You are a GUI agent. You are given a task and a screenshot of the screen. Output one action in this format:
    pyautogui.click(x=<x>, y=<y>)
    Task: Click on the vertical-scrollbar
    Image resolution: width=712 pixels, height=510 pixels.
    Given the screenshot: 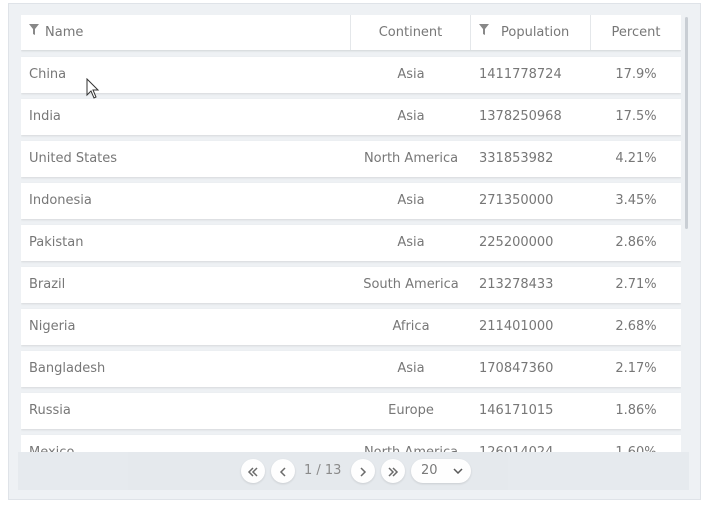 What is the action you would take?
    pyautogui.click(x=686, y=123)
    